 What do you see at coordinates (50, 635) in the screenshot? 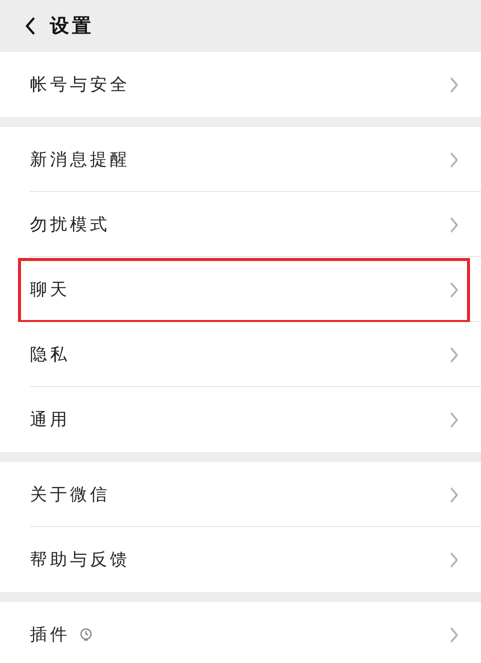
I see `row-label: 插件` at bounding box center [50, 635].